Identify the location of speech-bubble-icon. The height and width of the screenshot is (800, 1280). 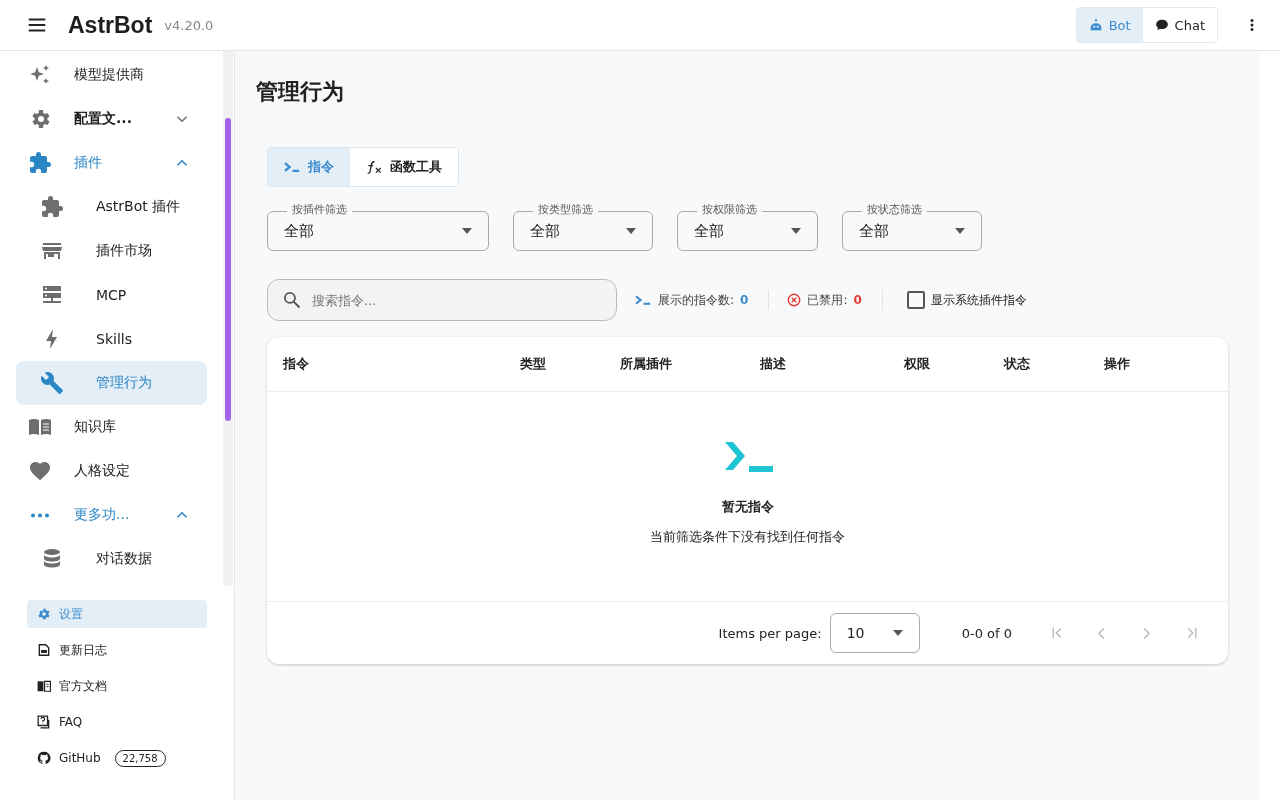
(1161, 25).